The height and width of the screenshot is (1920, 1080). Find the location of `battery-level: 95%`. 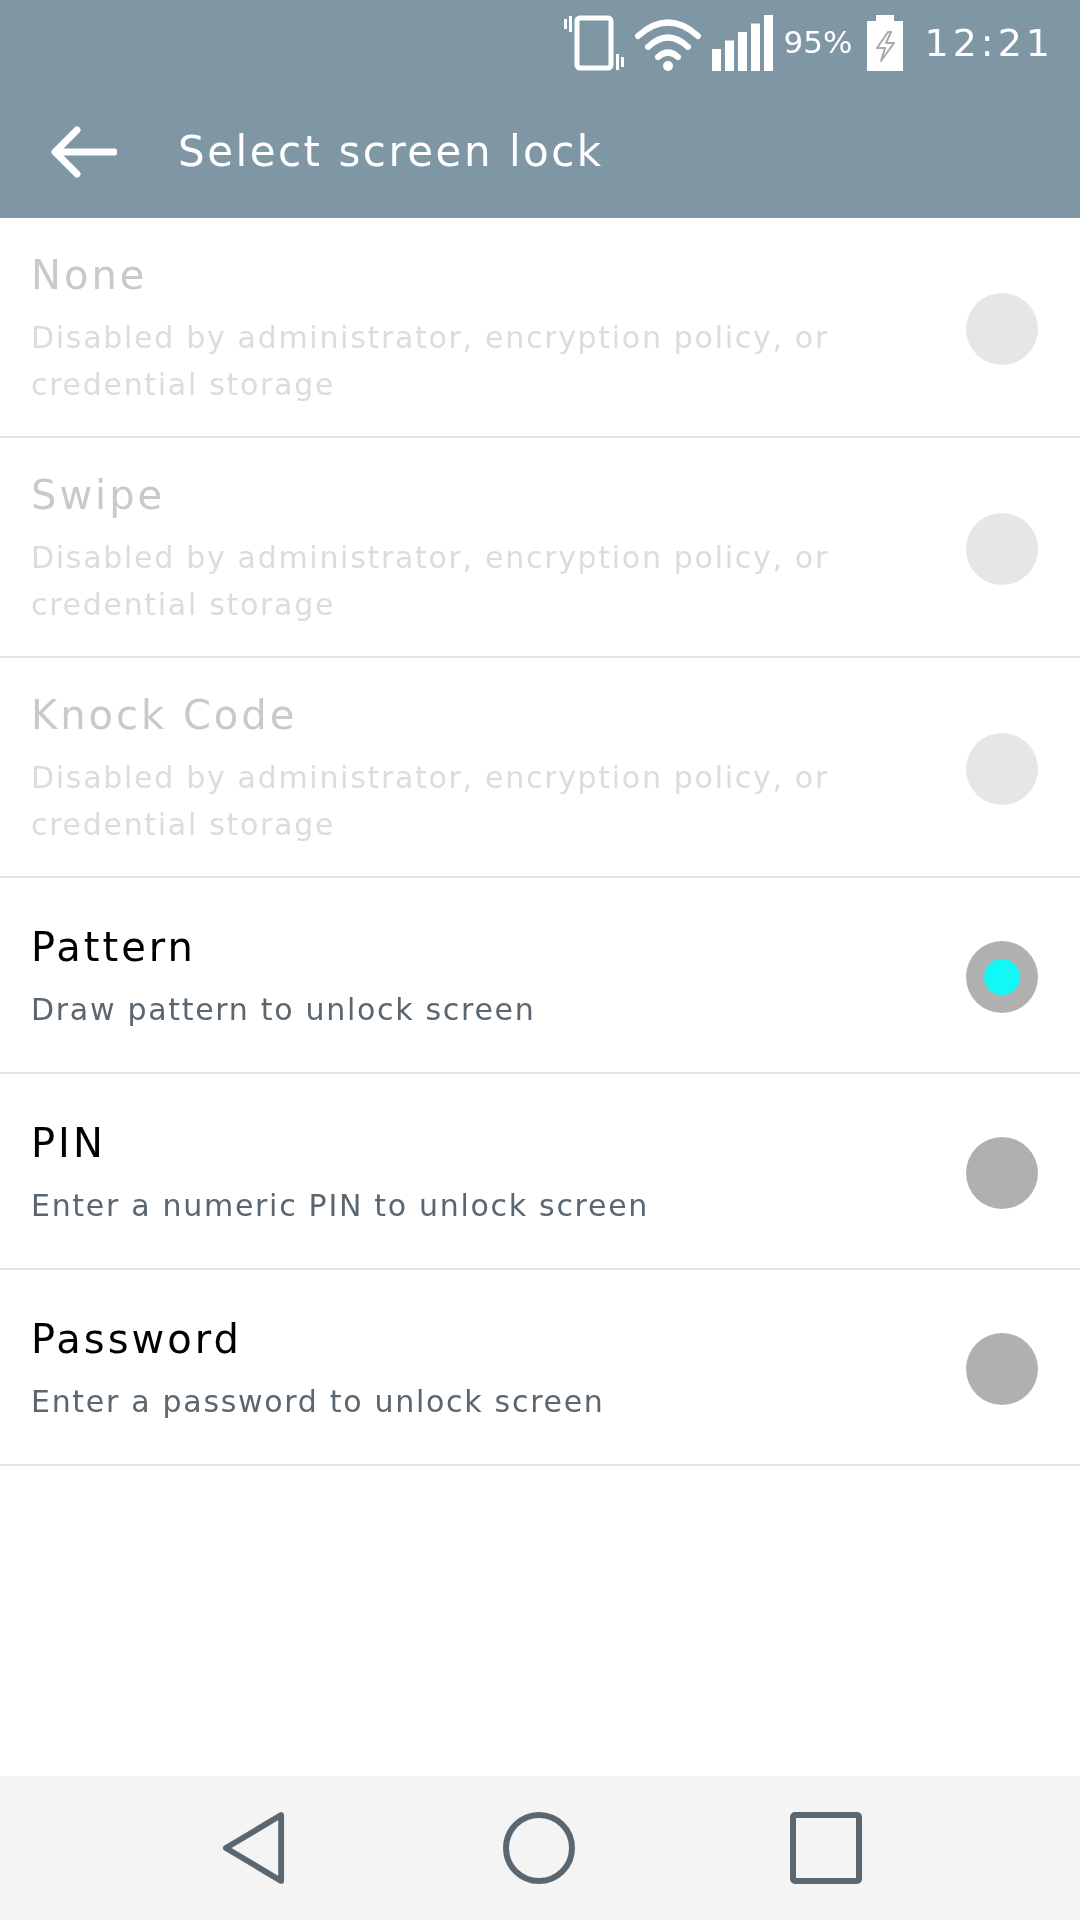

battery-level: 95% is located at coordinates (818, 42).